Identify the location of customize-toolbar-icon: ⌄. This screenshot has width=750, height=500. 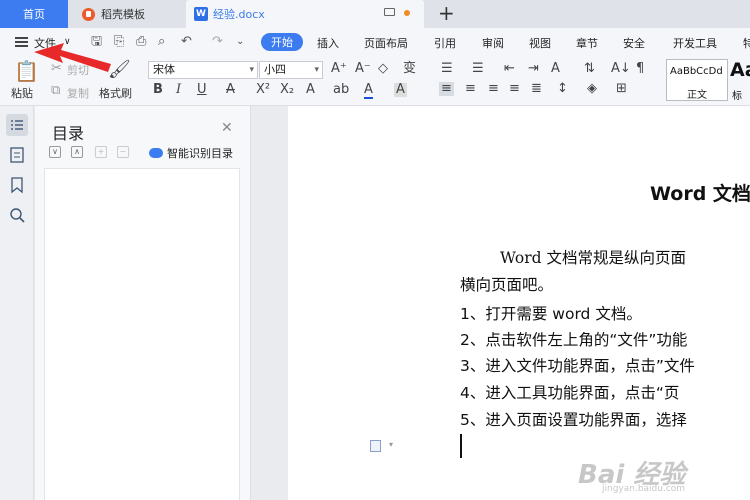
(240, 42).